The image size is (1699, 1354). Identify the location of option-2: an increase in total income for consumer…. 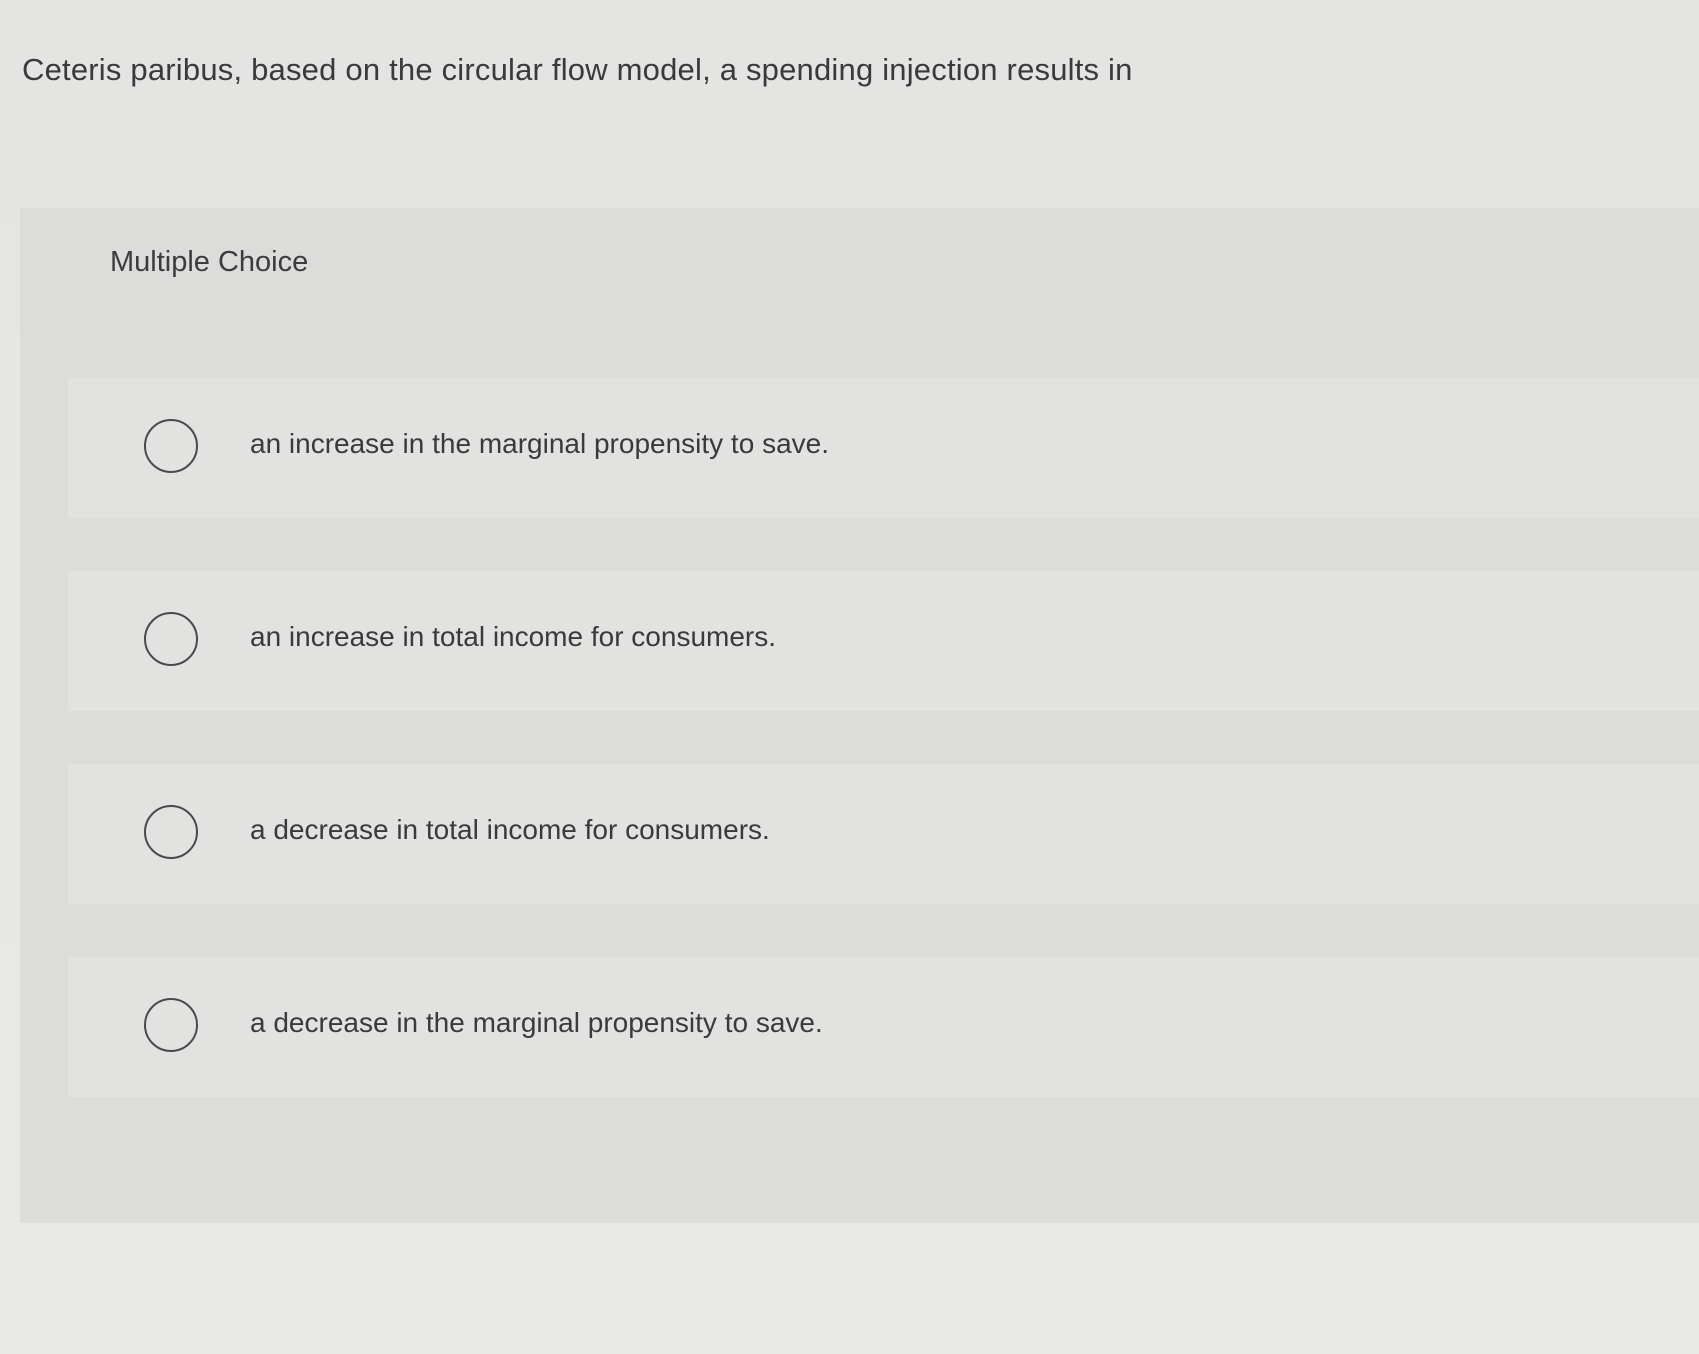
(883, 641).